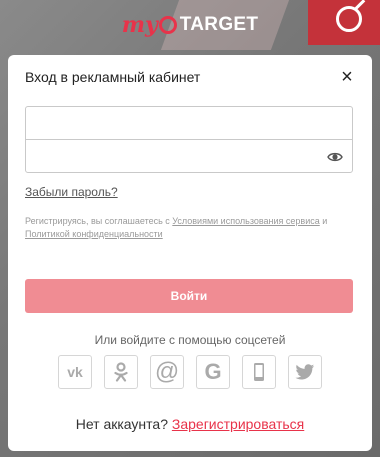 This screenshot has height=457, width=380. What do you see at coordinates (191, 373) in the screenshot?
I see `social-buttons: vk @ G` at bounding box center [191, 373].